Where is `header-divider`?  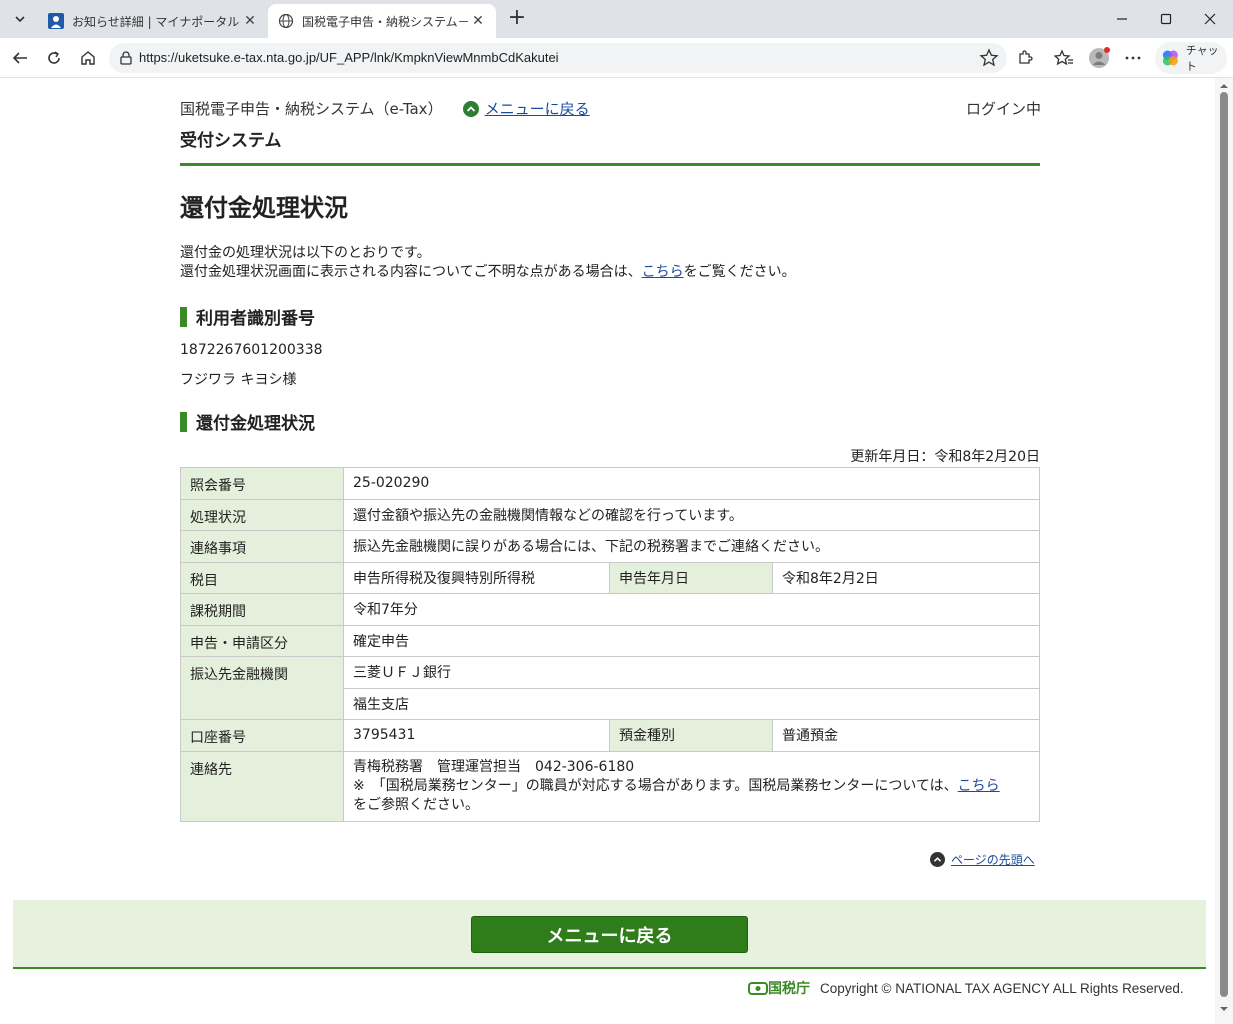 header-divider is located at coordinates (610, 164).